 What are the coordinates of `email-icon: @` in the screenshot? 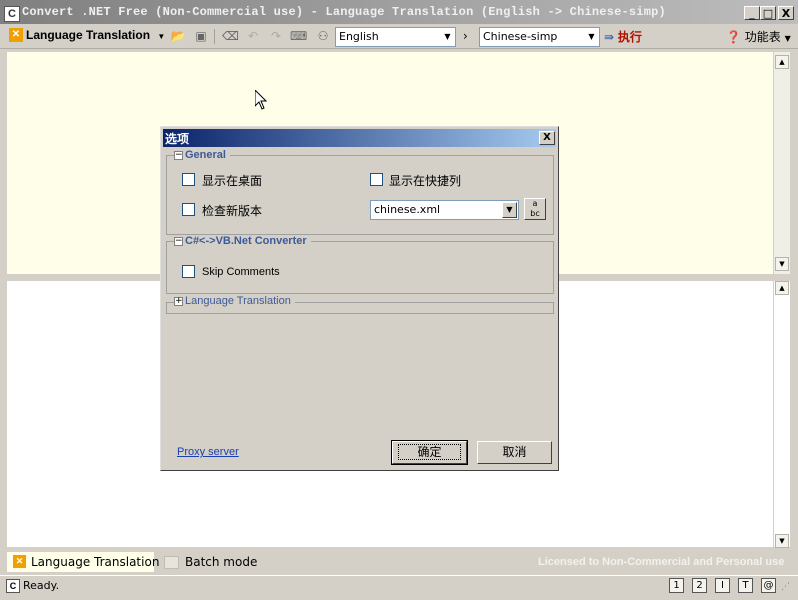 It's located at (768, 585).